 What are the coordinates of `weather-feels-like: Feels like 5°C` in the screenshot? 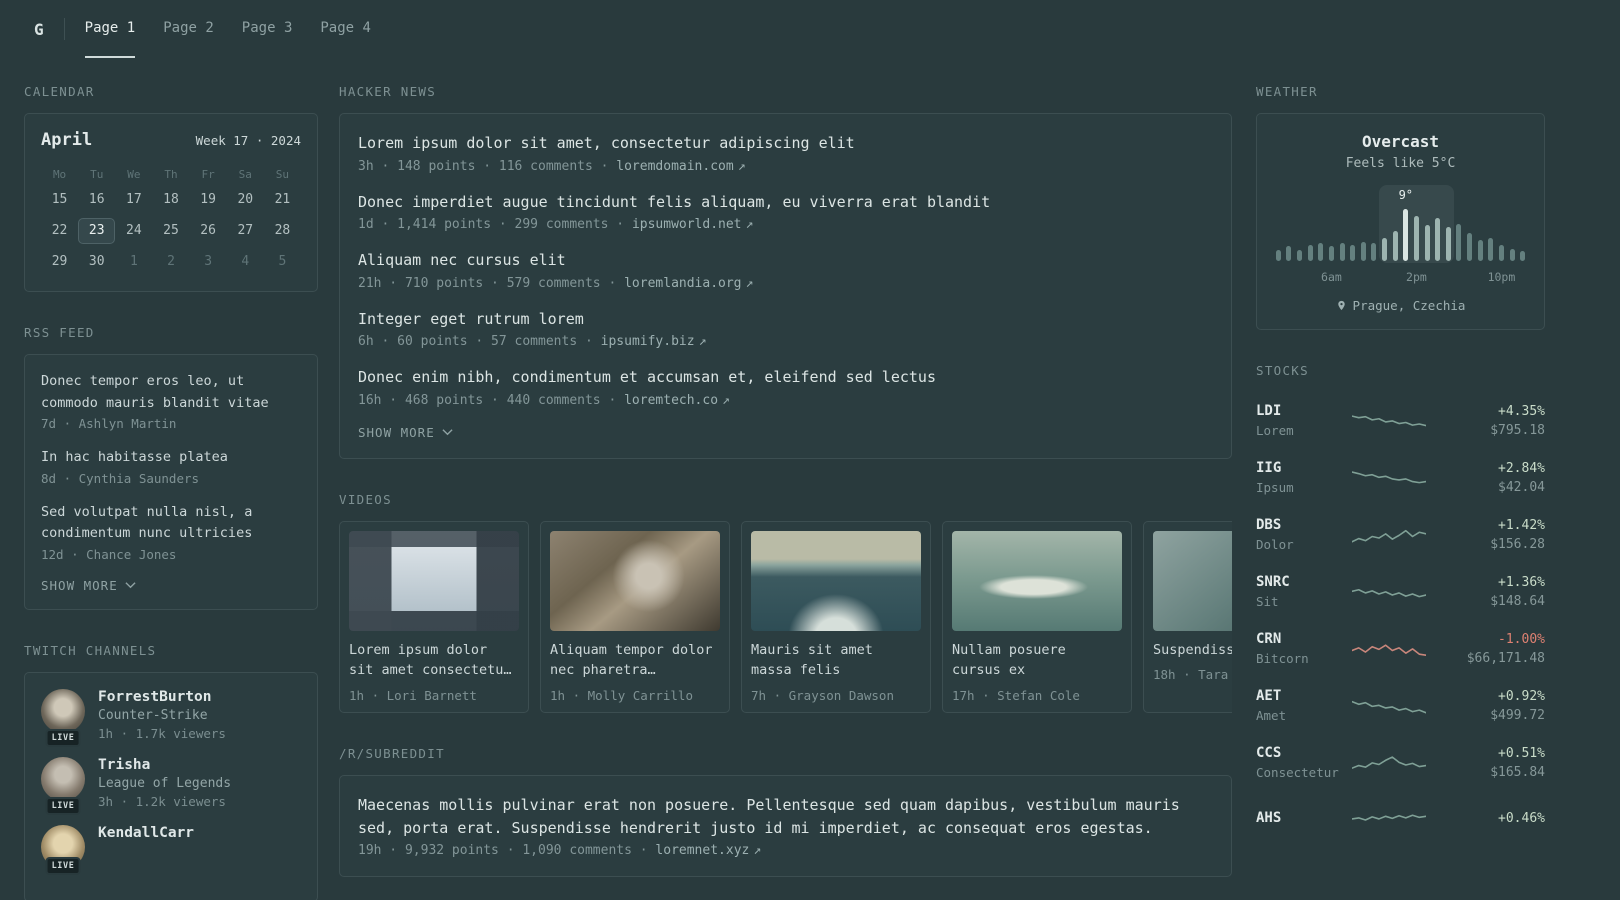 It's located at (1400, 163).